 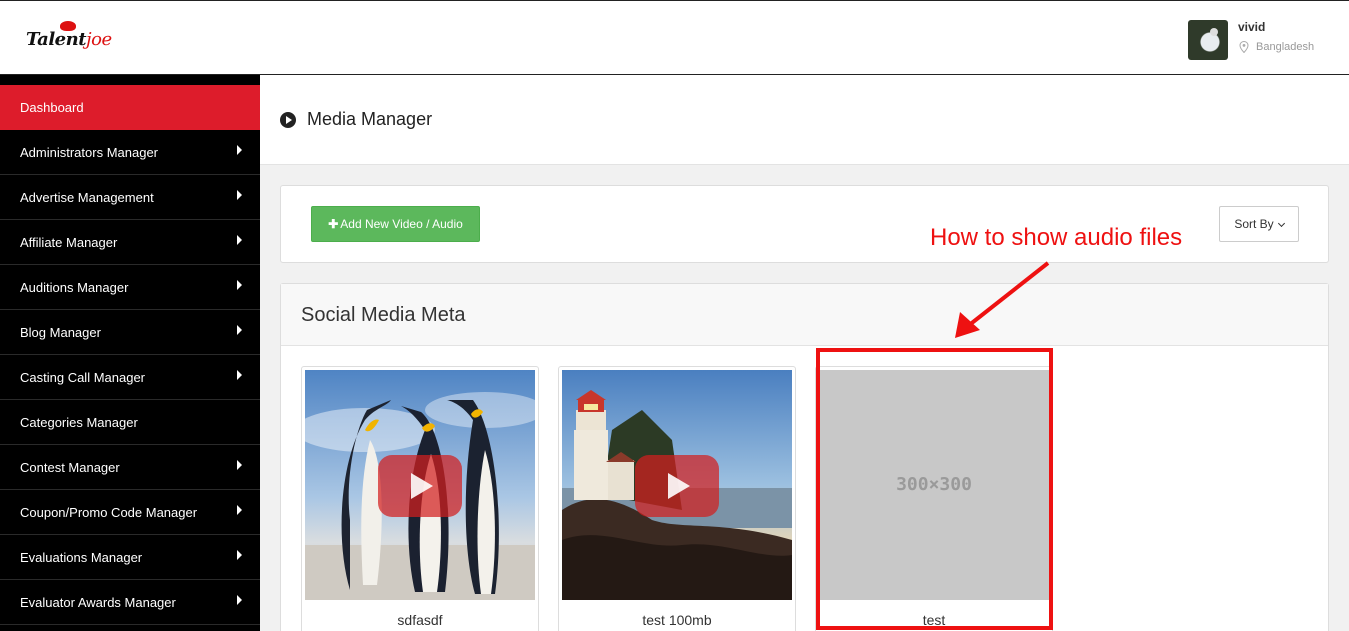 I want to click on sidebar-item-coupon-promo-code-manager: Coupon/Promo Code Manager, so click(x=130, y=512).